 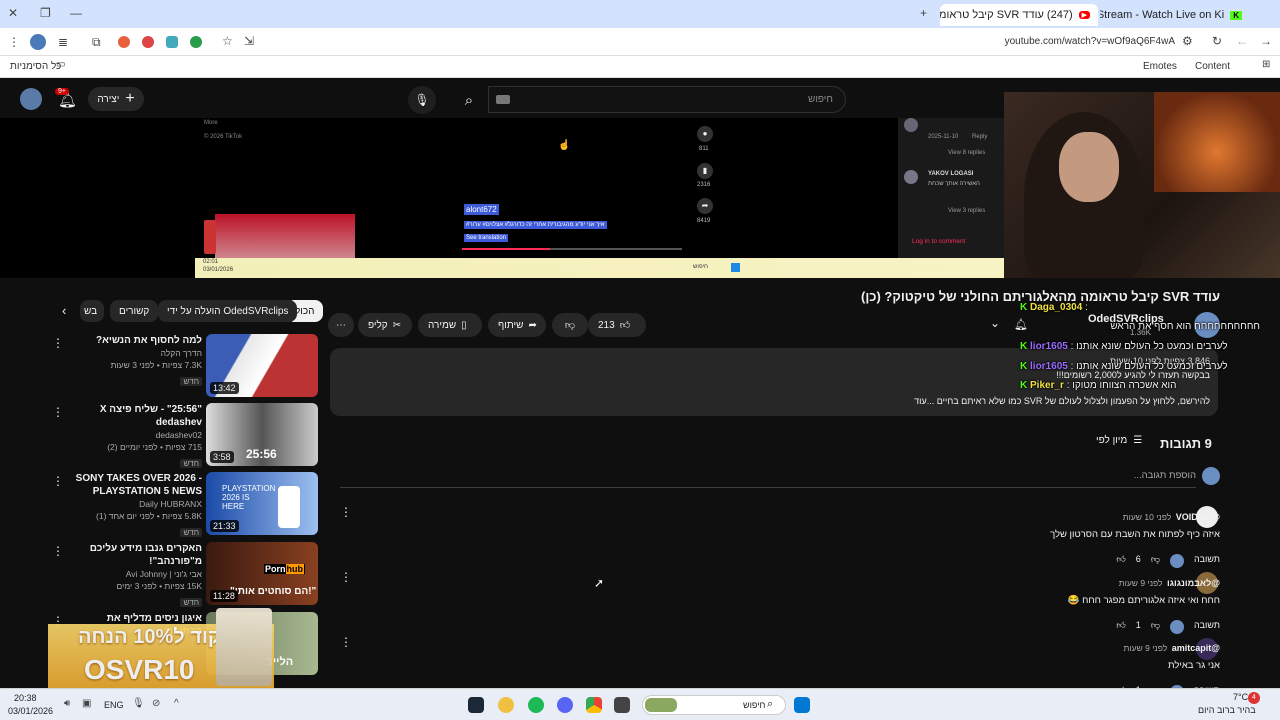 I want to click on chip-uploaded-by: הועלה על ידי OdedSVRclips, so click(x=228, y=311).